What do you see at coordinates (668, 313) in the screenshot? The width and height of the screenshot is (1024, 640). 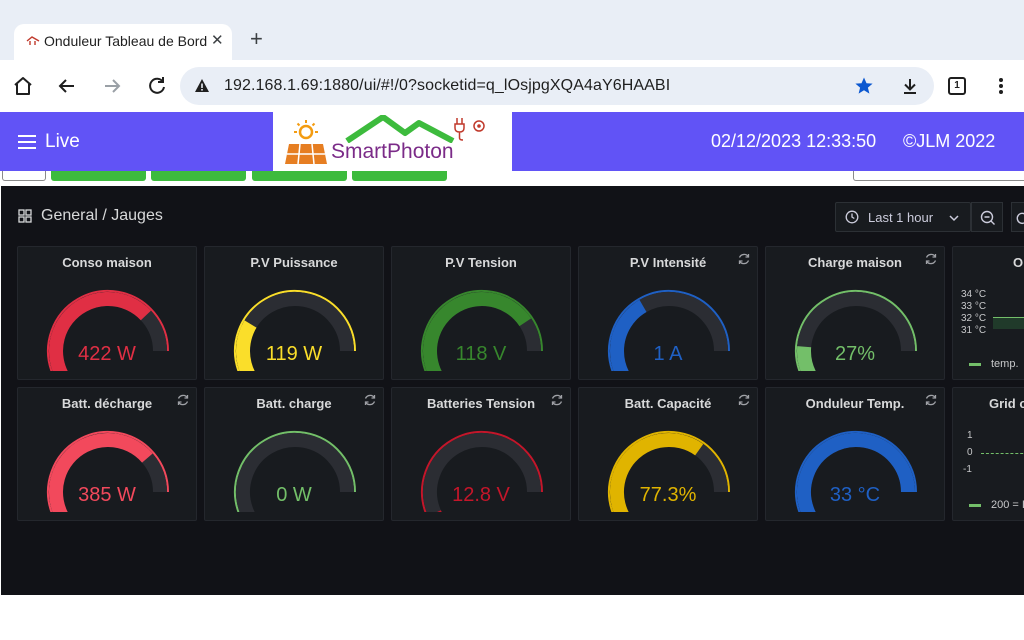 I see `gauge-panel: P.V Intensité 1 A` at bounding box center [668, 313].